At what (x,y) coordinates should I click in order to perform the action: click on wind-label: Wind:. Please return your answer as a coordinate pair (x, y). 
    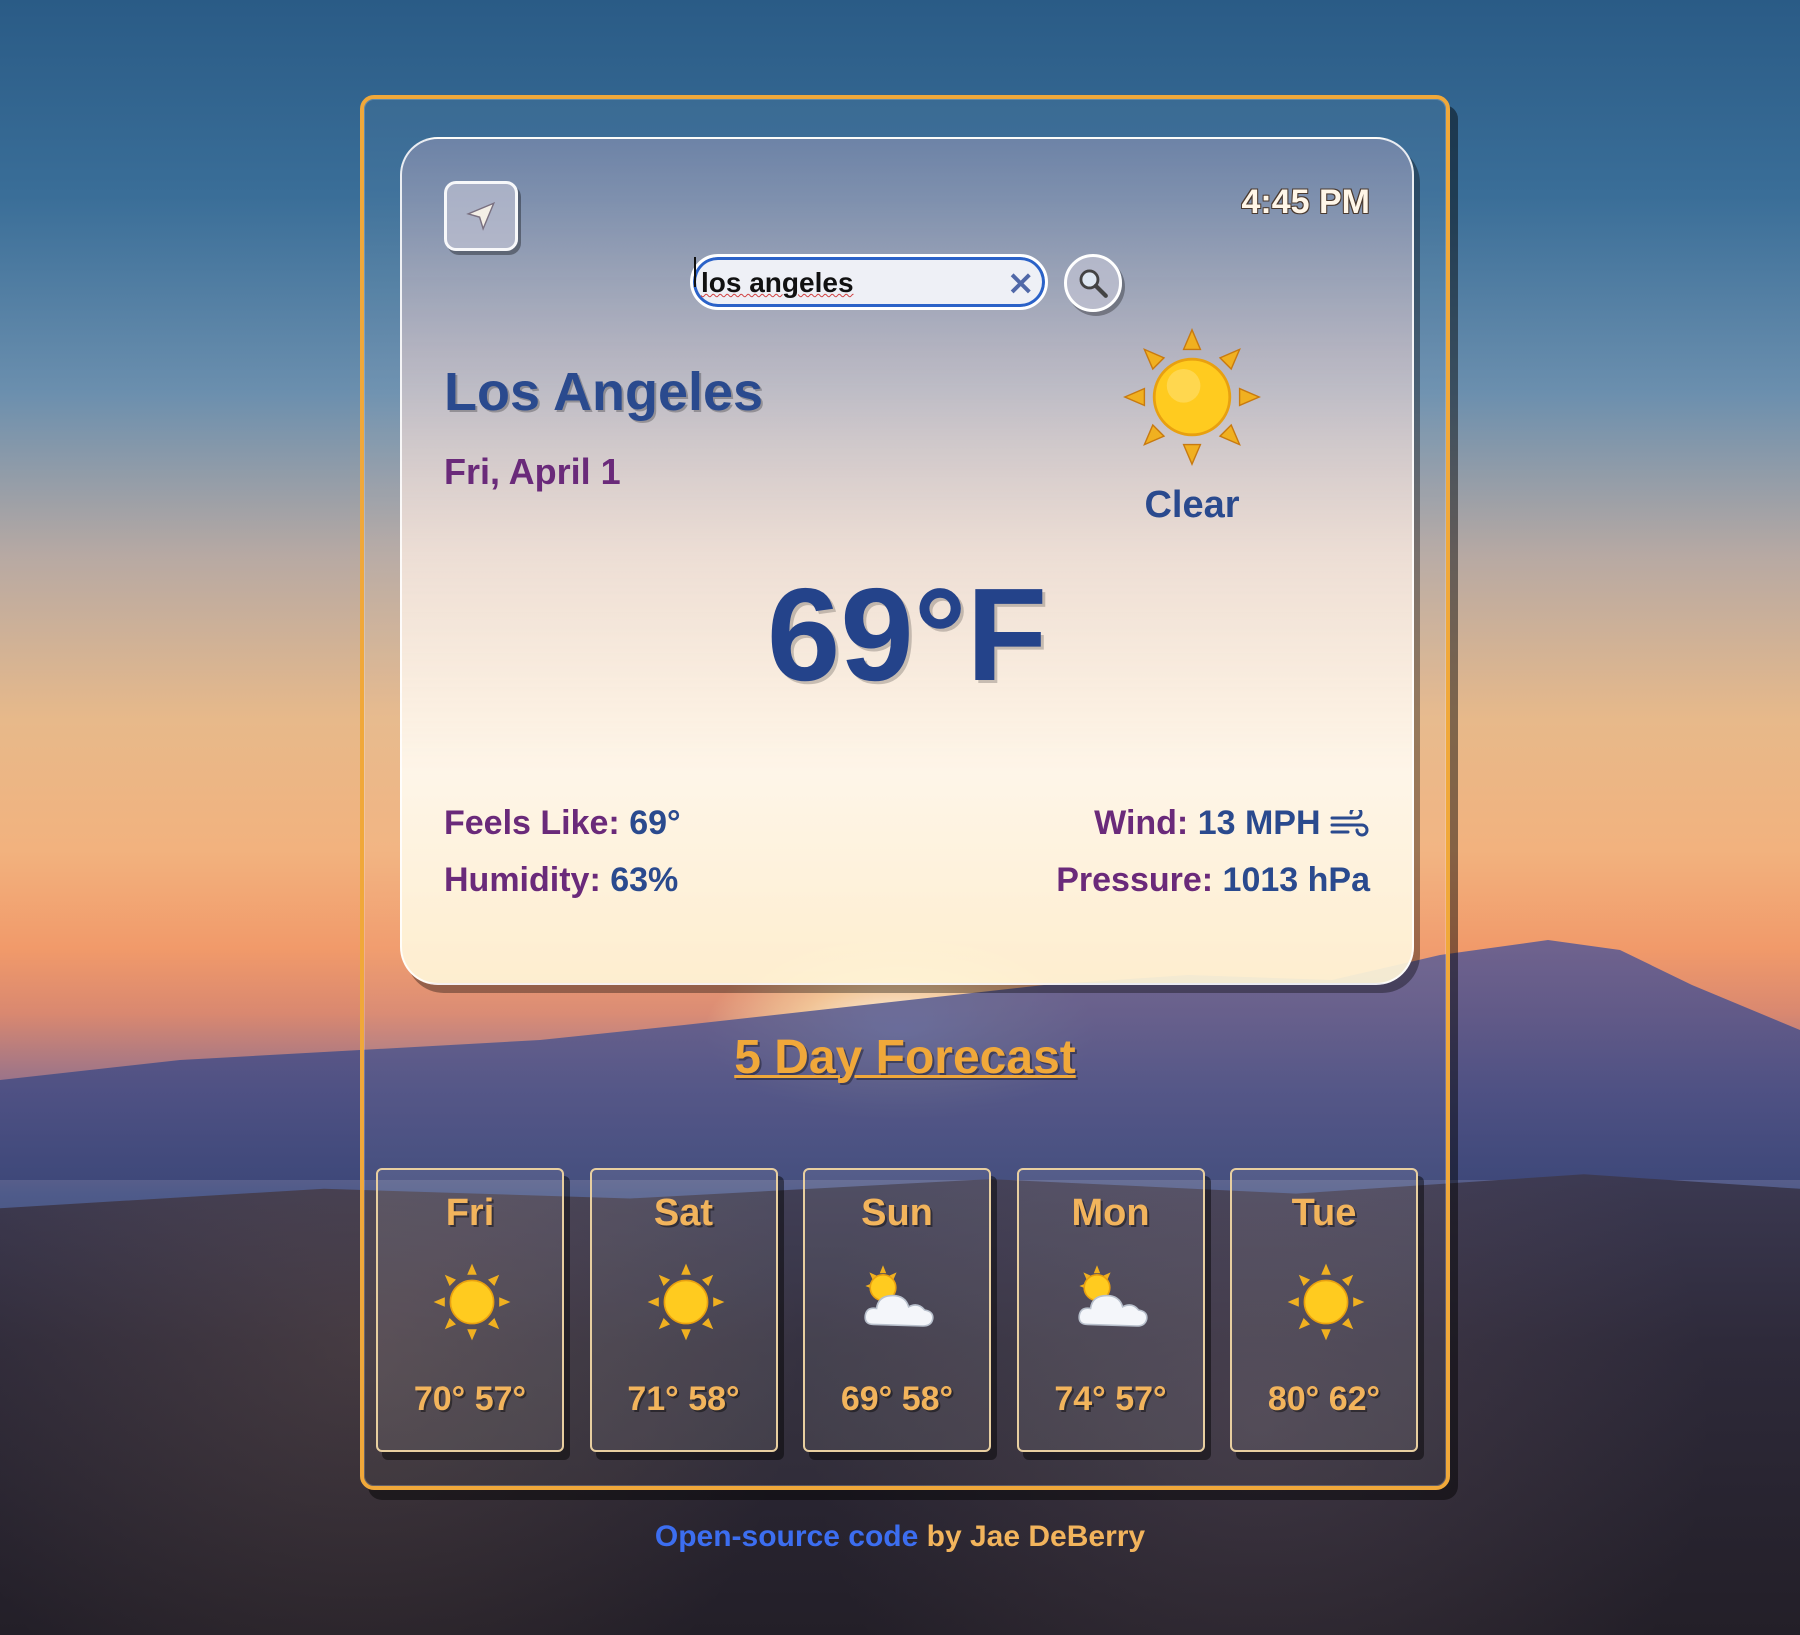
    Looking at the image, I should click on (1141, 823).